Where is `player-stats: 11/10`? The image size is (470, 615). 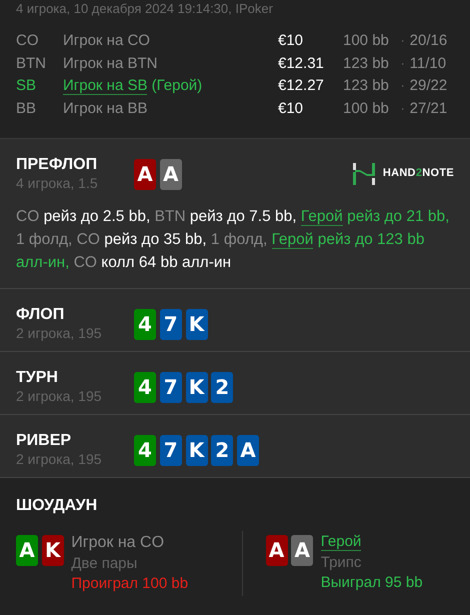
player-stats: 11/10 is located at coordinates (429, 64).